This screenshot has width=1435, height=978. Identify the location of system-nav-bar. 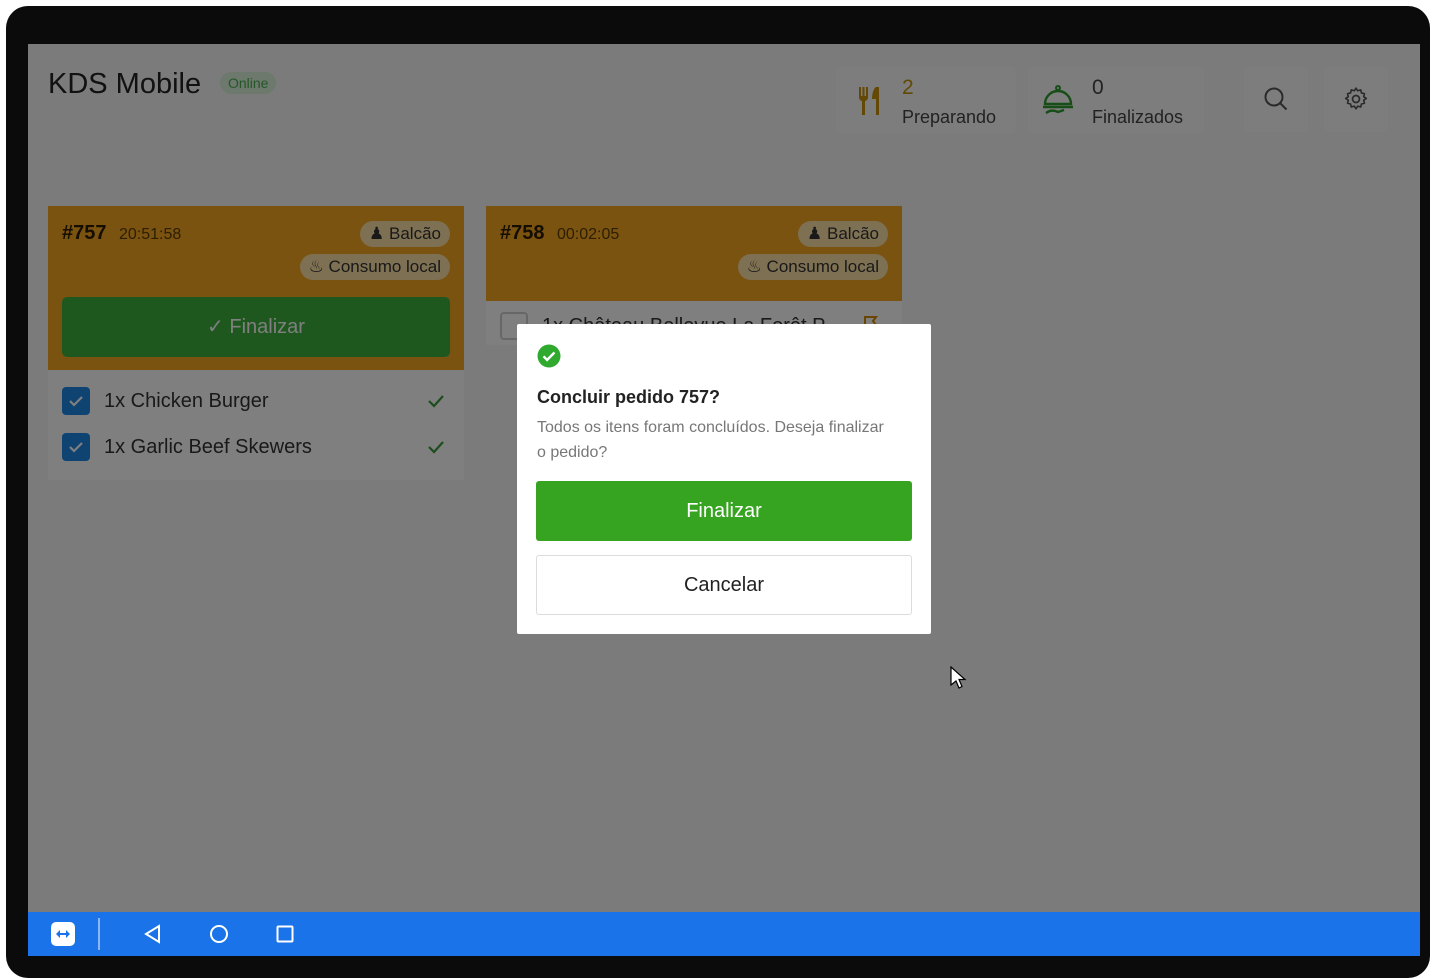
(724, 934).